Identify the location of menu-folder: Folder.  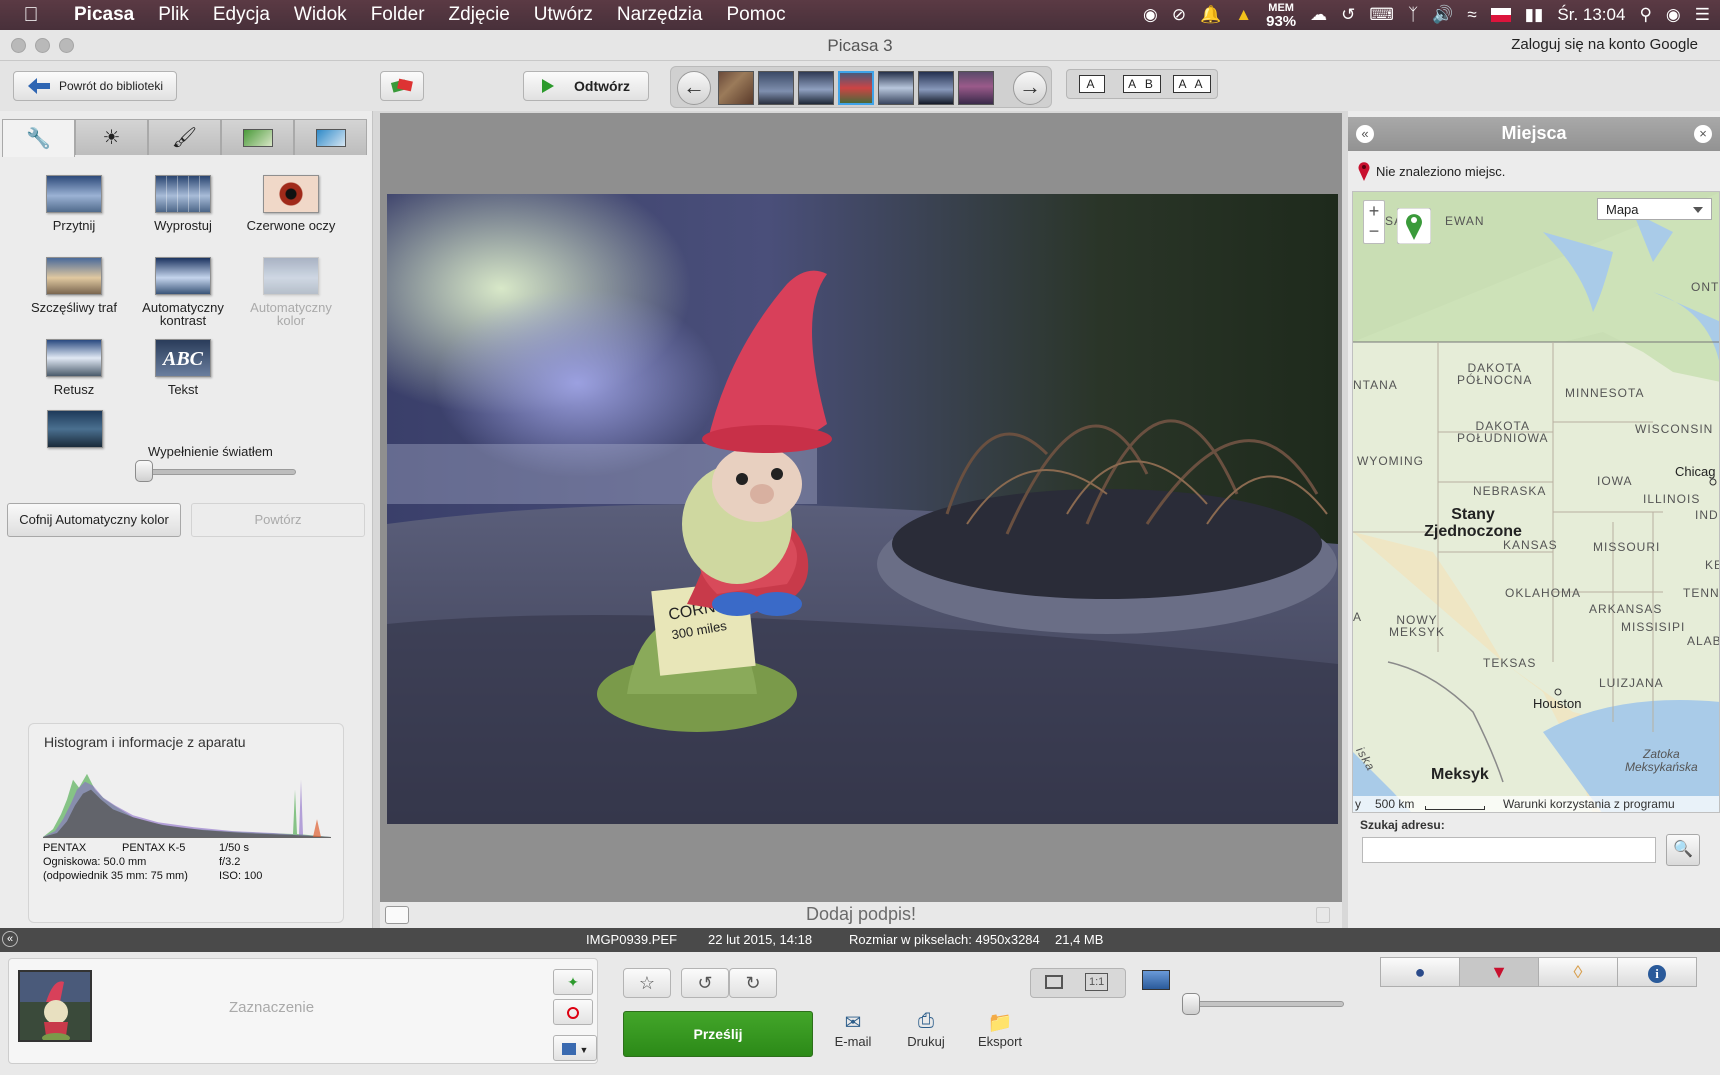
(398, 15).